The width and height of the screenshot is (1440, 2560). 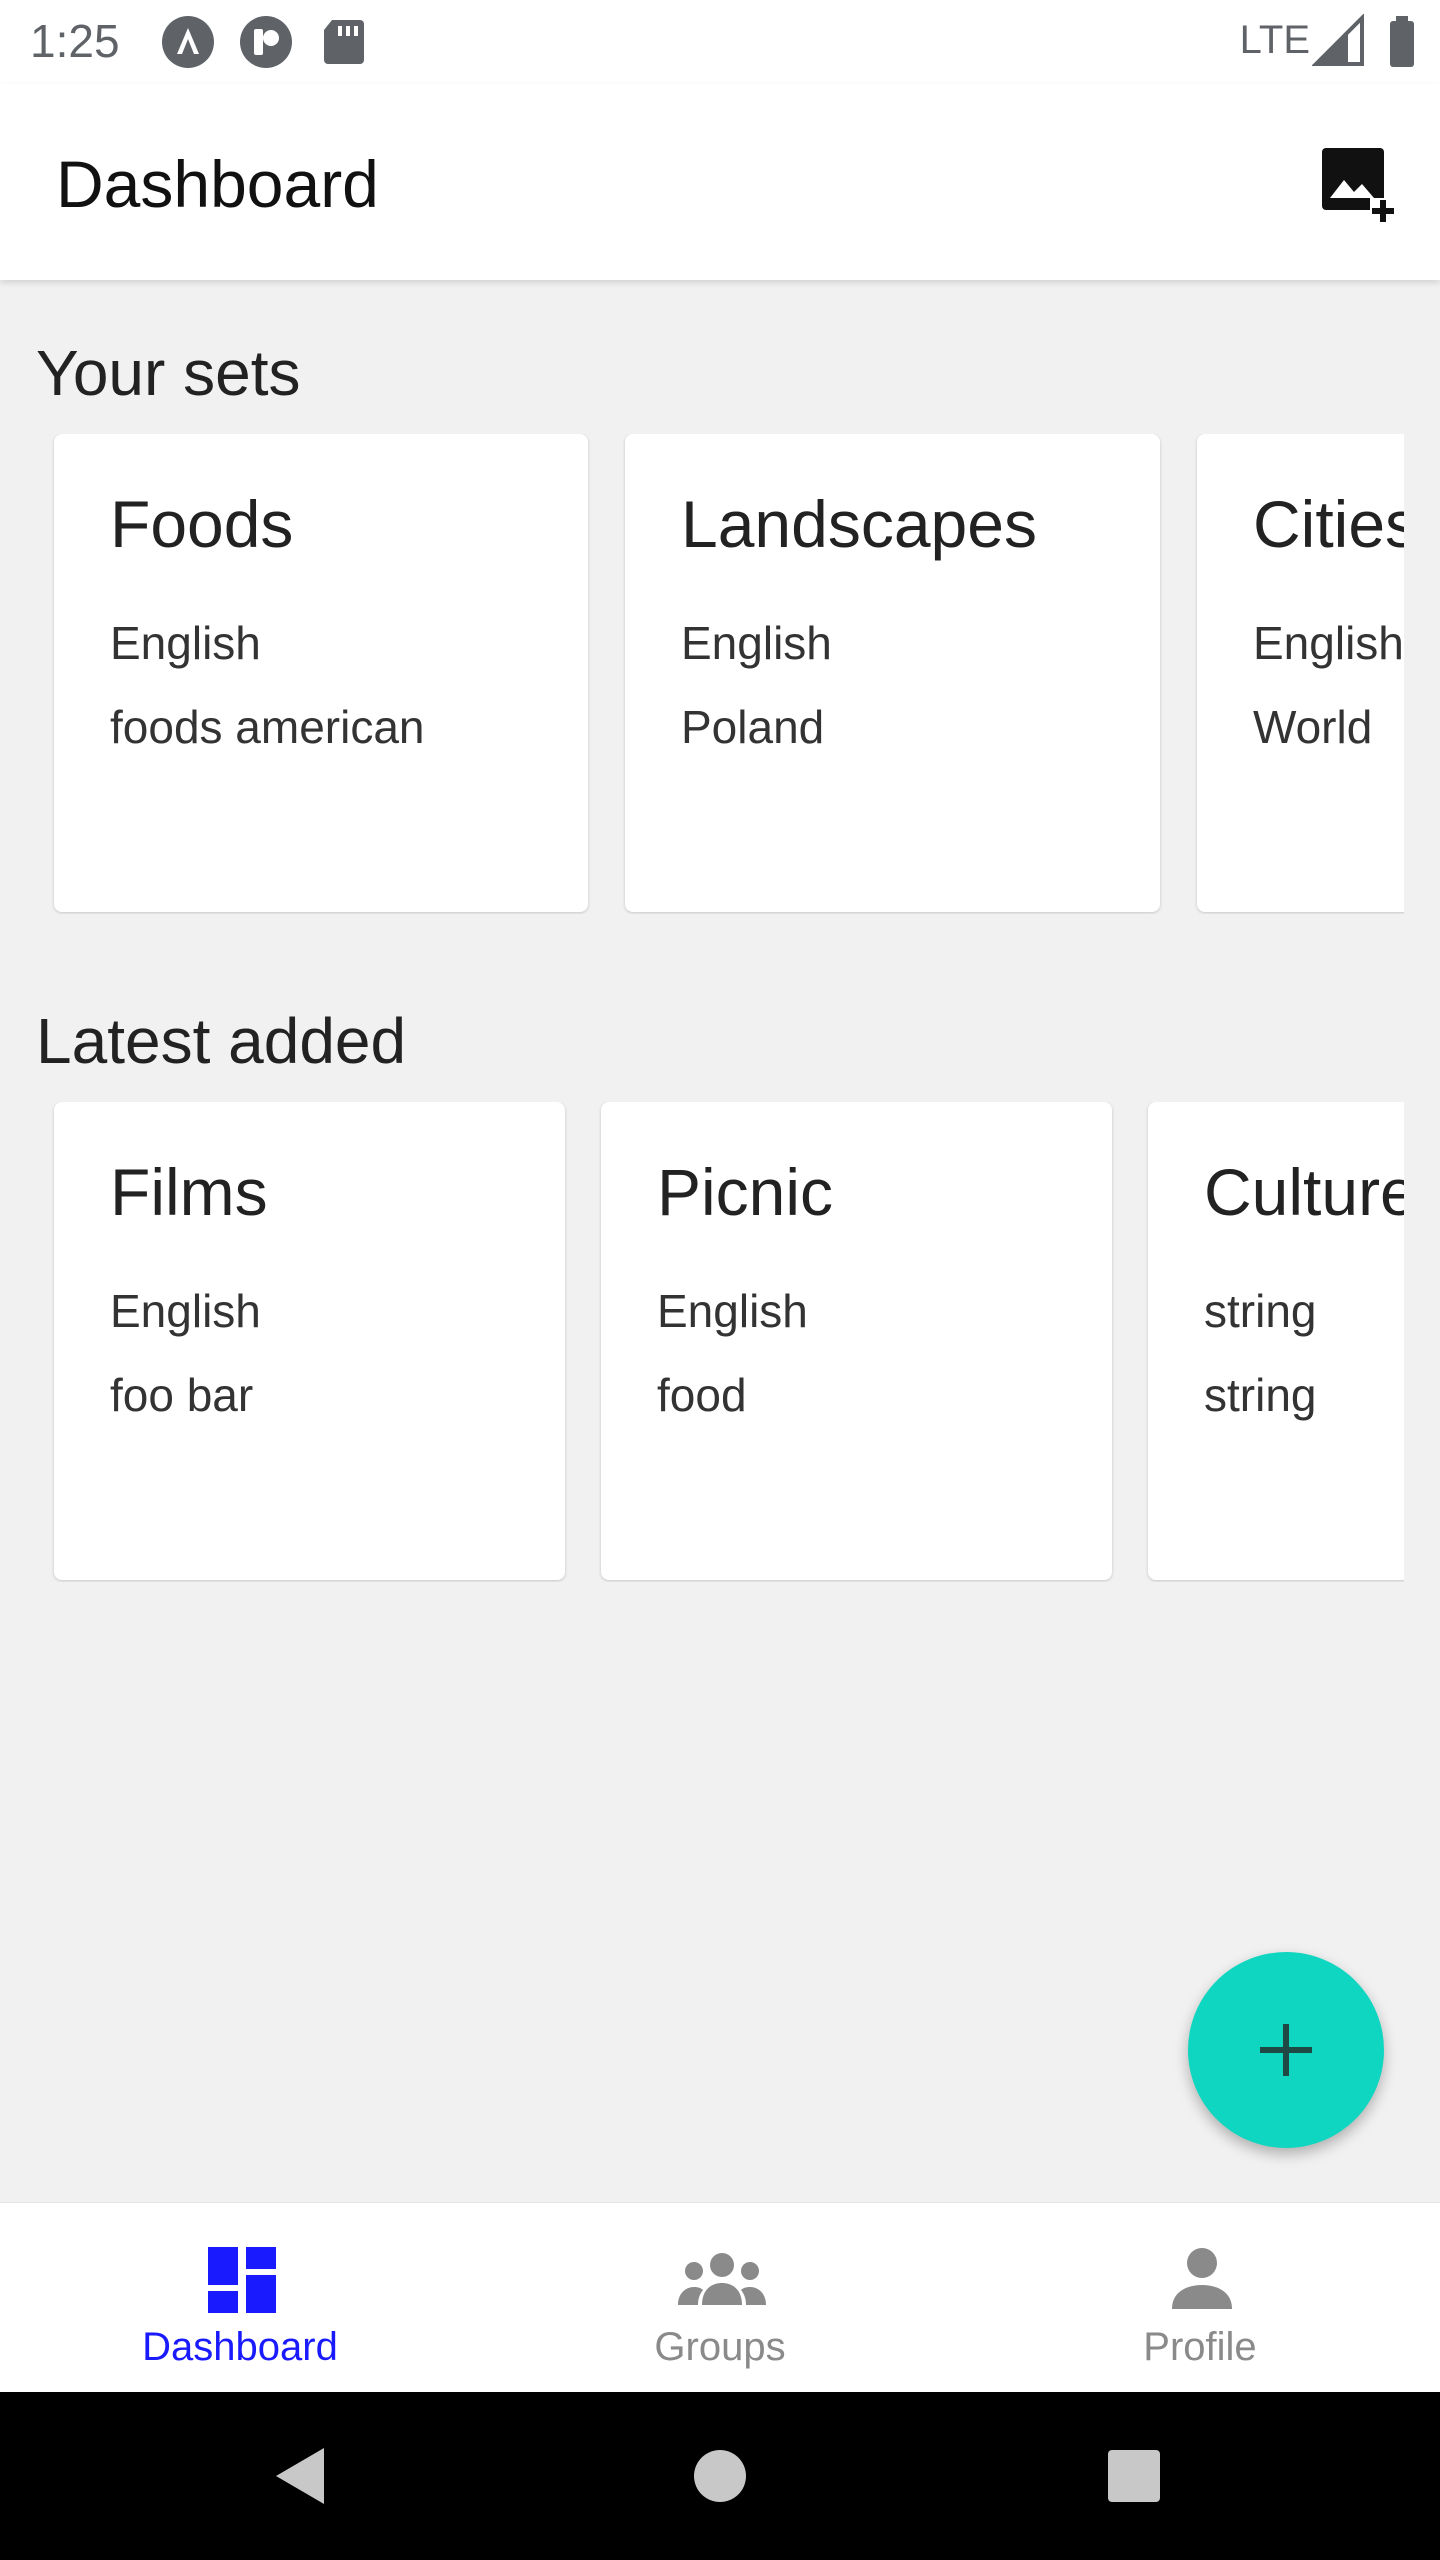 I want to click on plus-icon, so click(x=1286, y=2050).